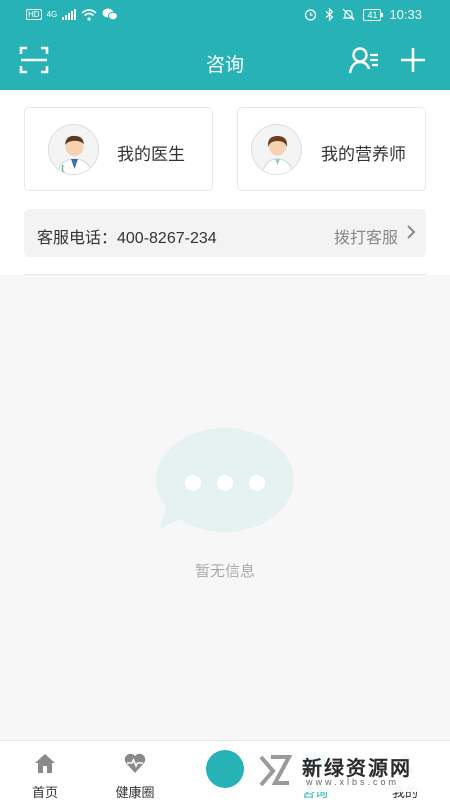 Image resolution: width=450 pixels, height=800 pixels. Describe the element at coordinates (73, 149) in the screenshot. I see `doctor-avatar-icon` at that location.